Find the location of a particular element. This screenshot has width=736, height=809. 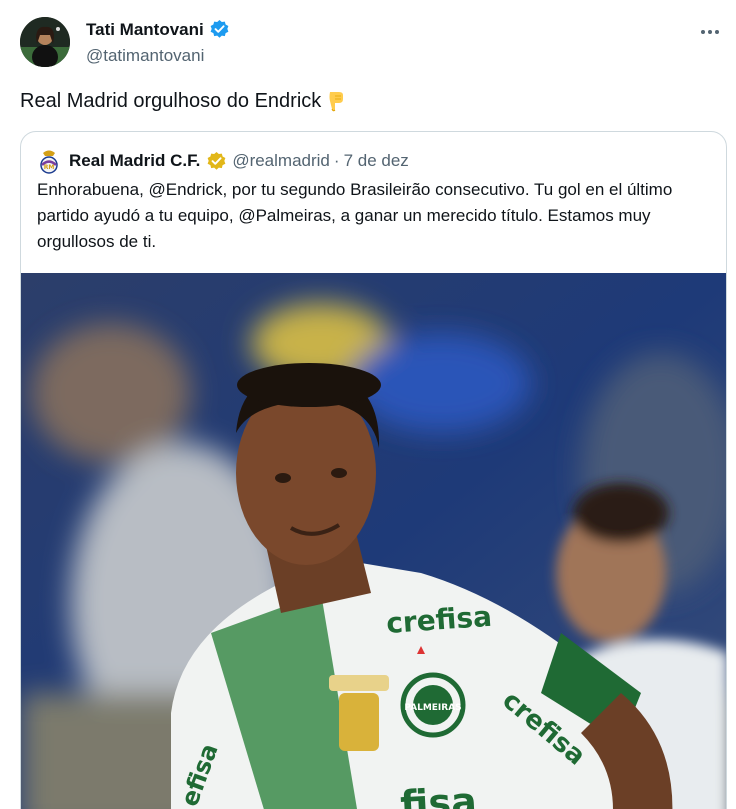

author-name-text: Tati Mantovani is located at coordinates (145, 30).